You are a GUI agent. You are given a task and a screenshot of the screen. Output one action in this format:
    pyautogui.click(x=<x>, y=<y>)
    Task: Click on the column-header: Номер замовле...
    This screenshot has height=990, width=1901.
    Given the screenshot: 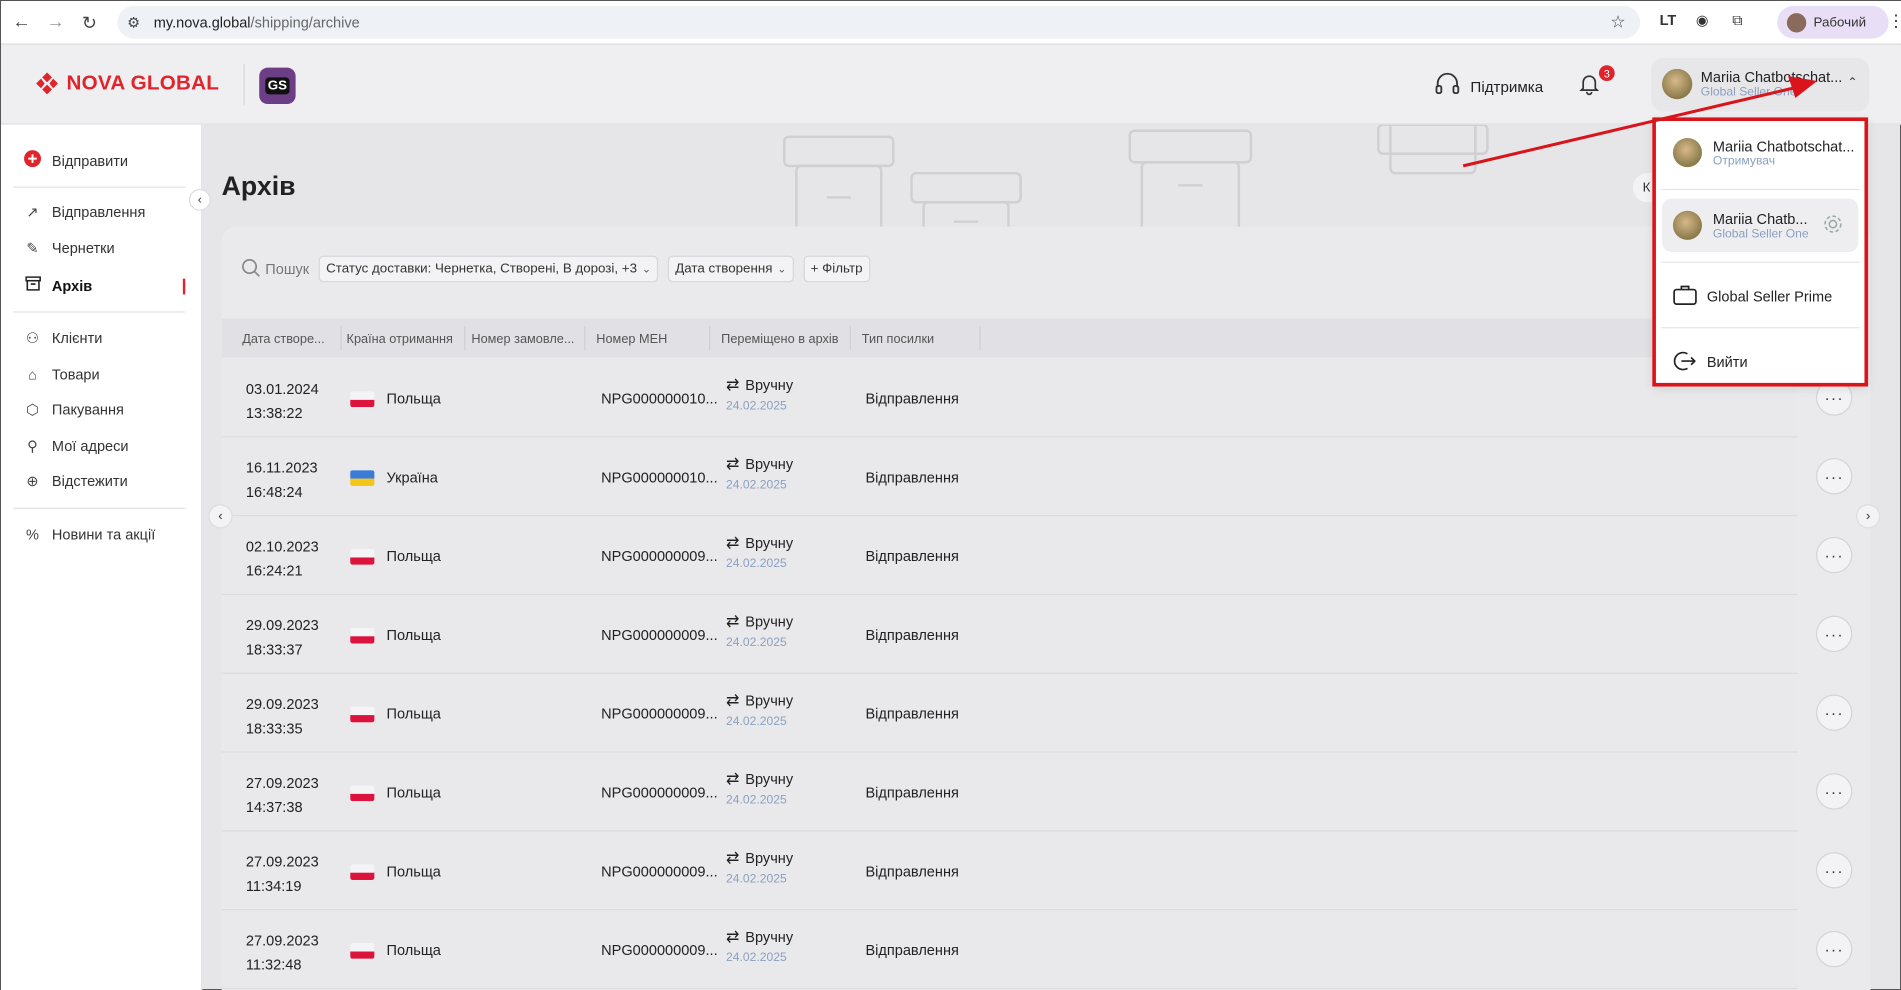 What is the action you would take?
    pyautogui.click(x=522, y=339)
    